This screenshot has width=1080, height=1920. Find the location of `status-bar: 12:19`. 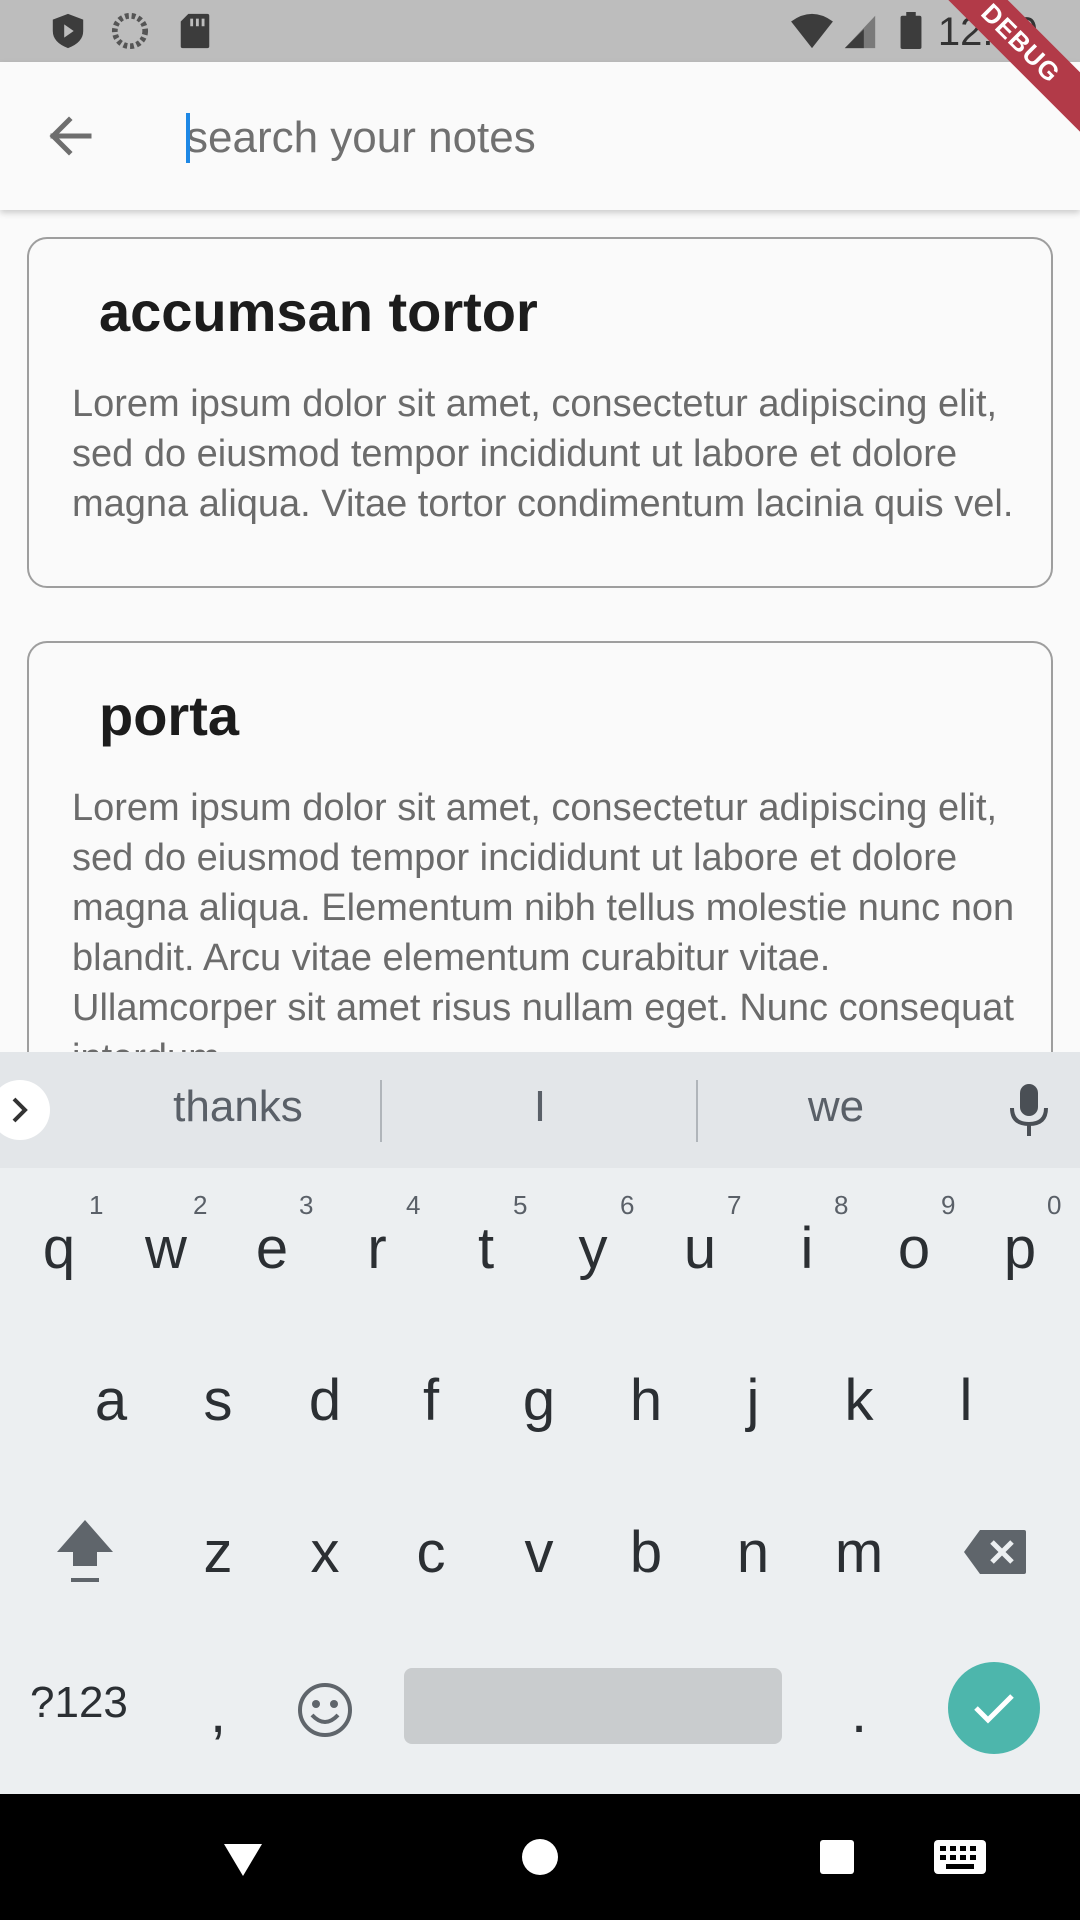

status-bar: 12:19 is located at coordinates (540, 31).